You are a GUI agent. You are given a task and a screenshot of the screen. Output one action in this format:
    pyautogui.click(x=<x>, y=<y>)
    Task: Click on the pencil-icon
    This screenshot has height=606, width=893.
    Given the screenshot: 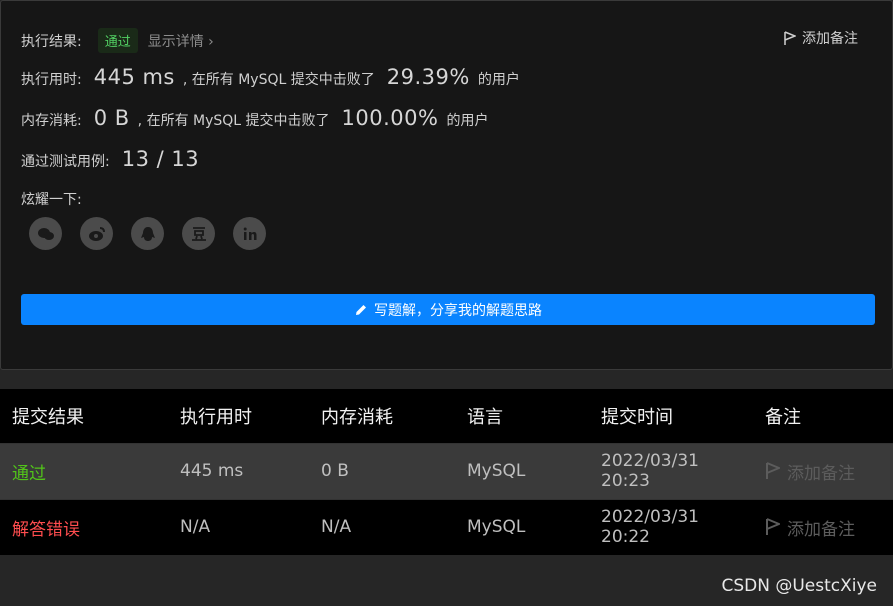 What is the action you would take?
    pyautogui.click(x=361, y=309)
    